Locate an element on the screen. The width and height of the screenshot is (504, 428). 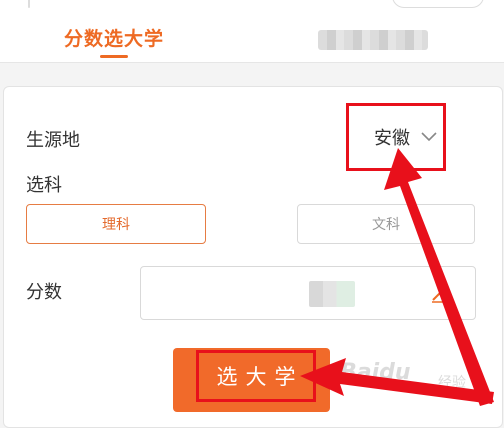
score-label: 分数 is located at coordinates (44, 292).